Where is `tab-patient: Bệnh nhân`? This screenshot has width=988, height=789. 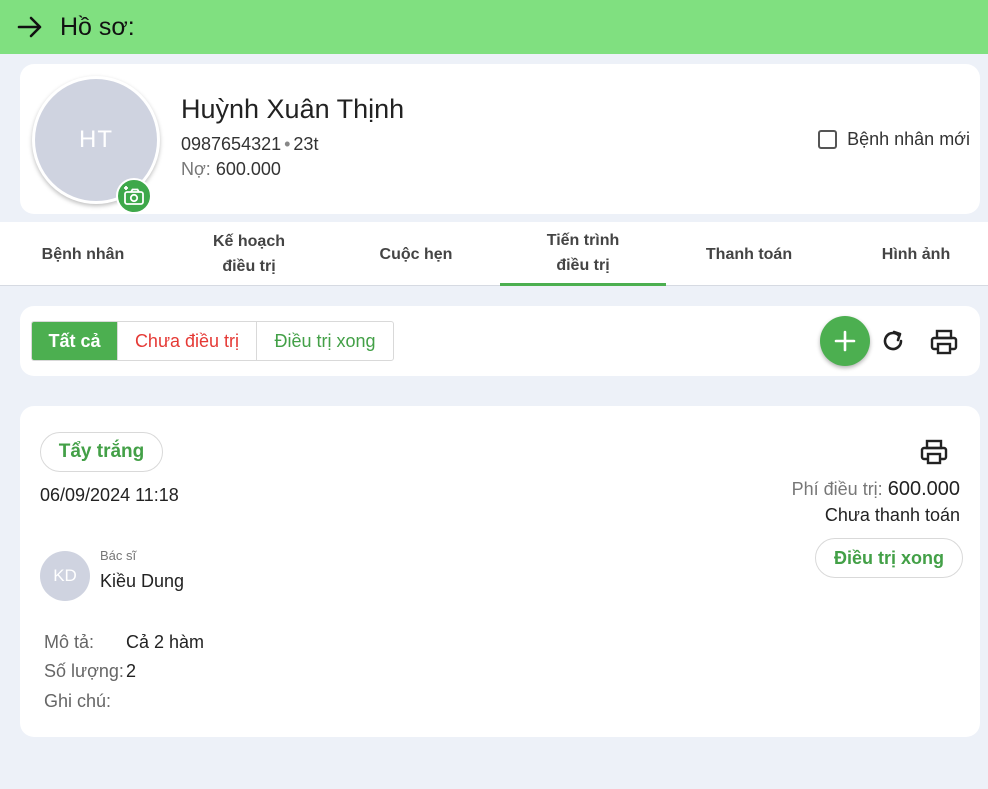 tab-patient: Bệnh nhân is located at coordinates (83, 254).